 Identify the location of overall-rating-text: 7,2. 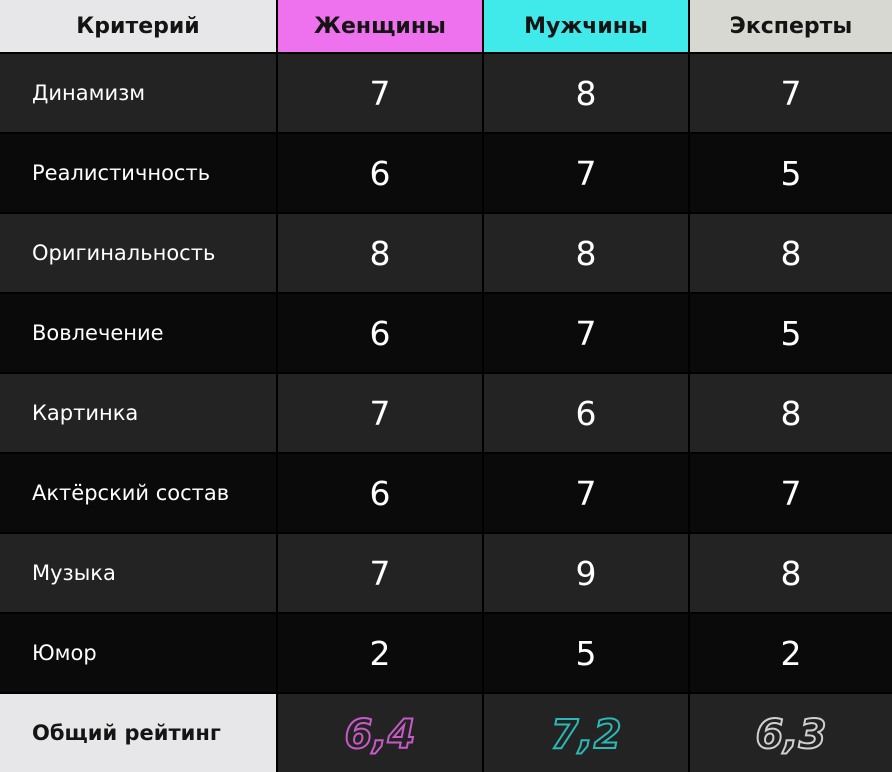
(586, 735).